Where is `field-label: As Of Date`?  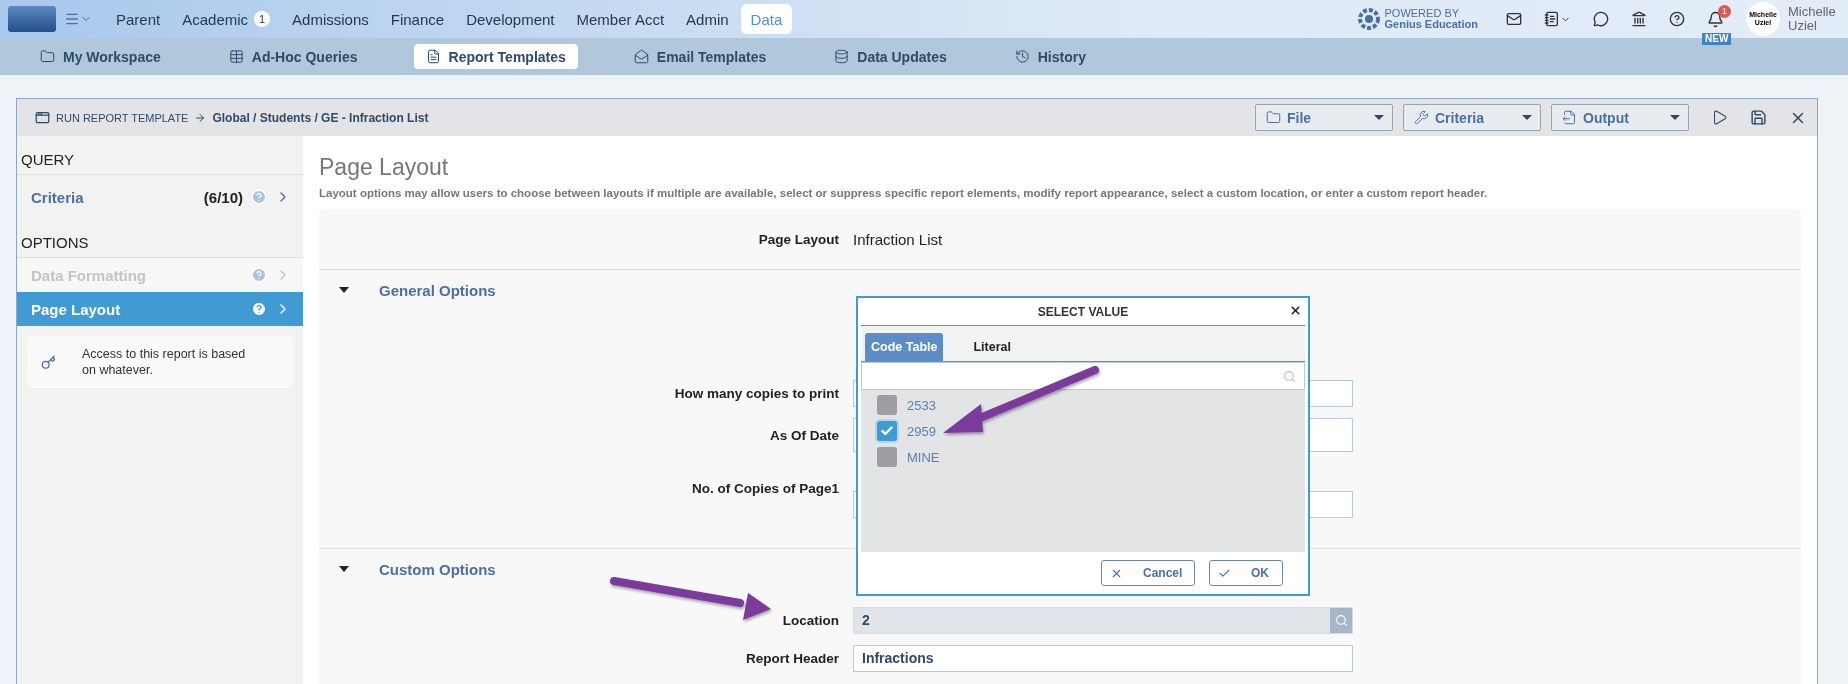 field-label: As Of Date is located at coordinates (804, 435).